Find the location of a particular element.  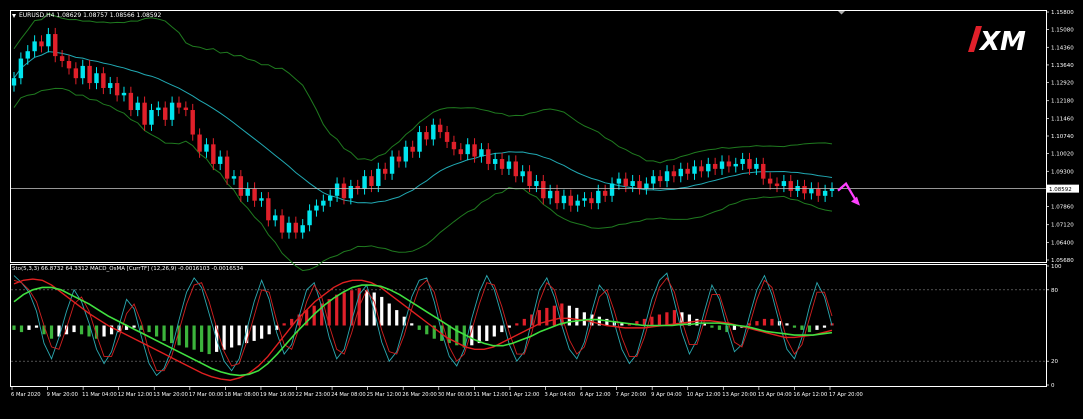

forecast-arrow-line is located at coordinates (847, 191).